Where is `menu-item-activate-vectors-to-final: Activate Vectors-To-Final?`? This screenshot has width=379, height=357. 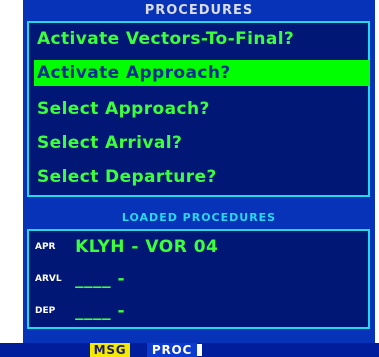 menu-item-activate-vectors-to-final: Activate Vectors-To-Final? is located at coordinates (165, 39).